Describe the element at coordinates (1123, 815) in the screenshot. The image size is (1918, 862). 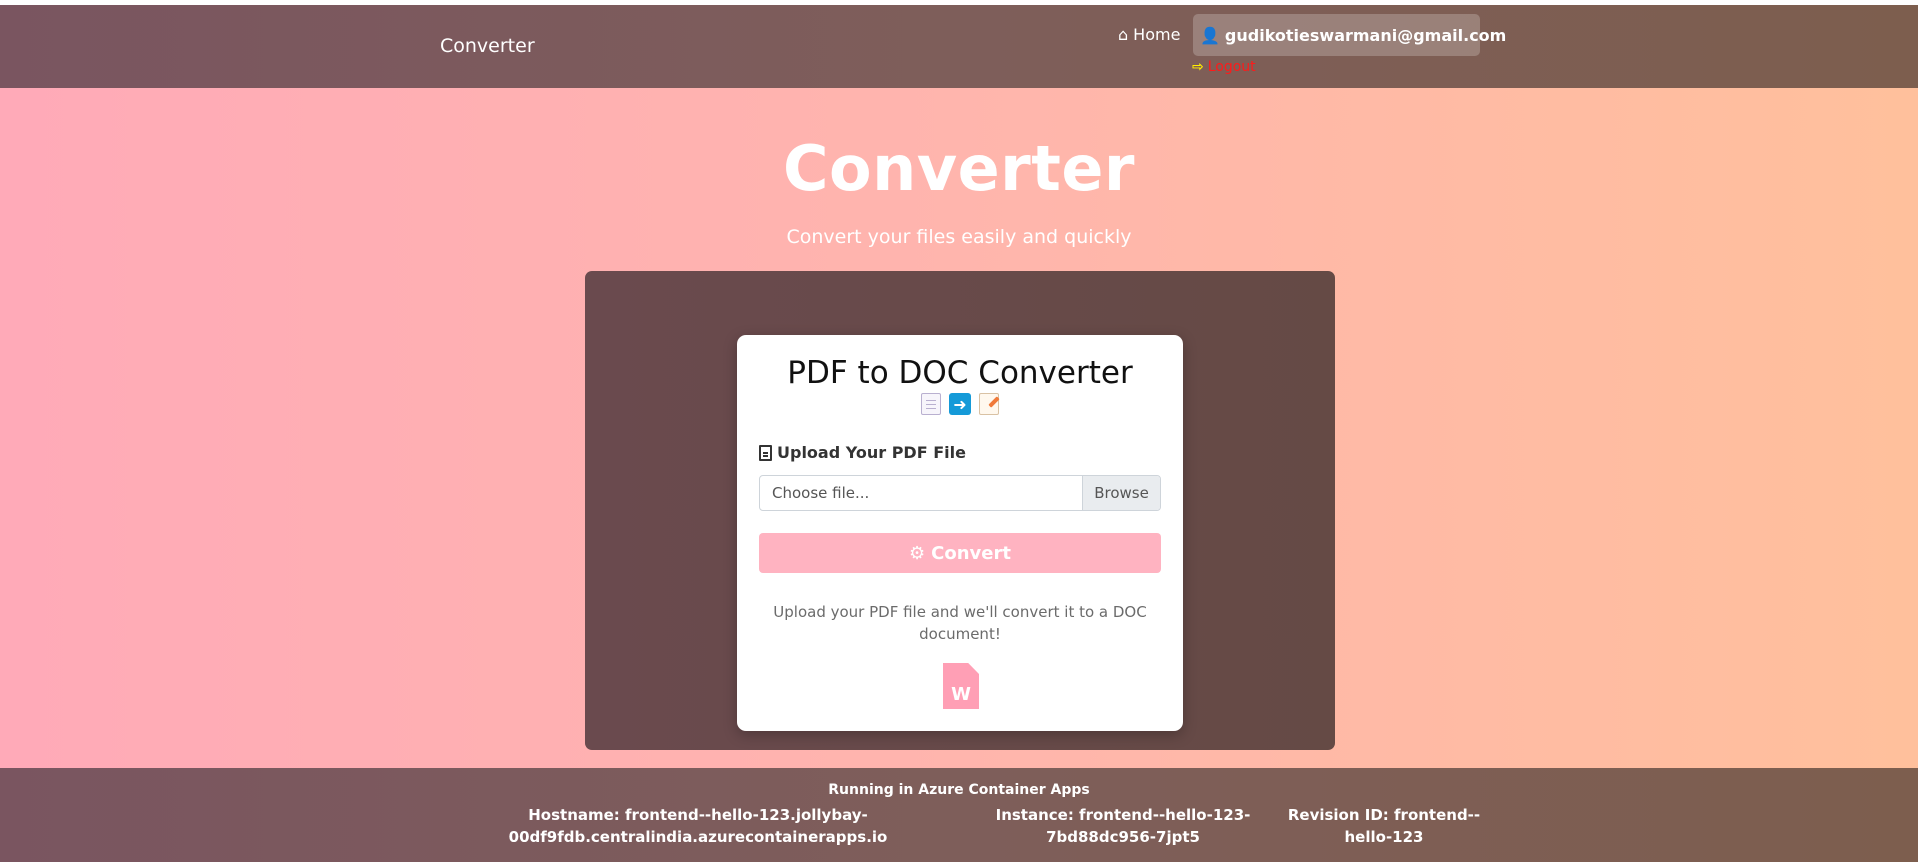
I see `footer-instance-line1: Instance: frontend--hello-123-` at that location.